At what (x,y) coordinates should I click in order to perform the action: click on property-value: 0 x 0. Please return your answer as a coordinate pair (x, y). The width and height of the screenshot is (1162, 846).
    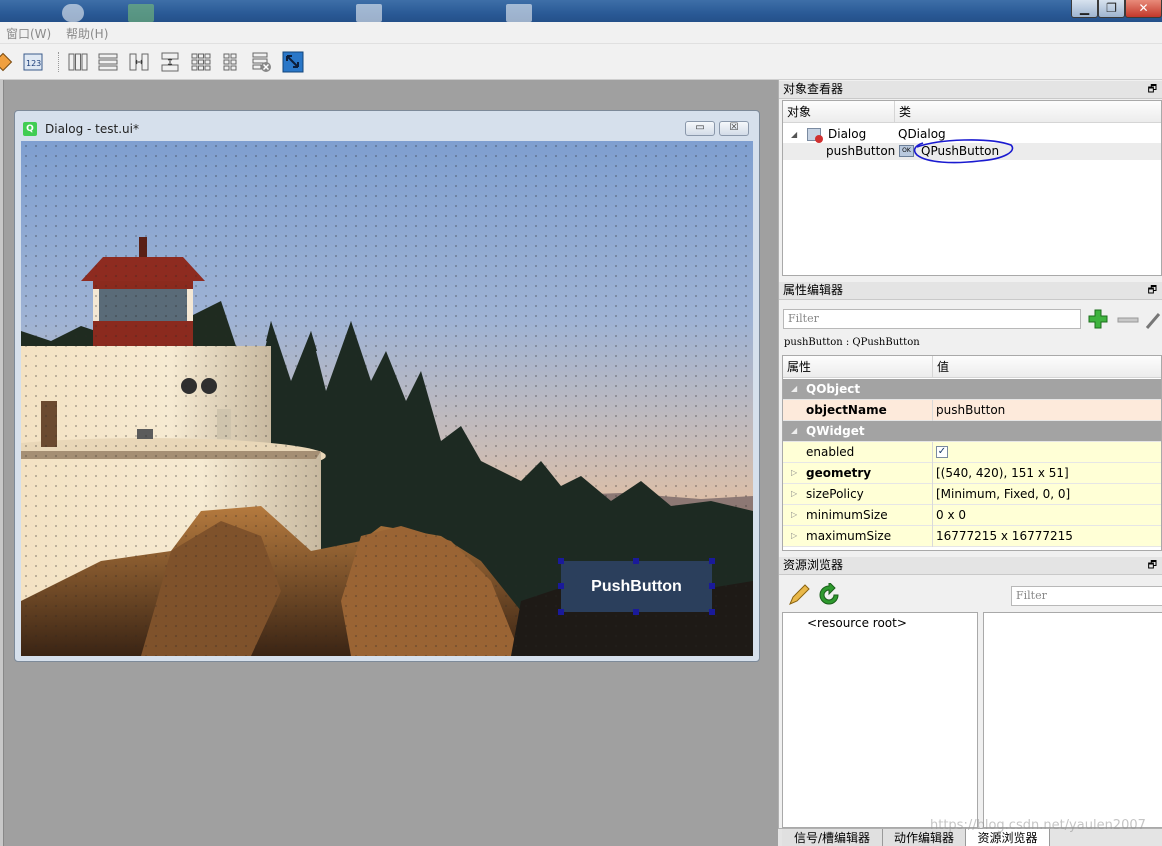
    Looking at the image, I should click on (951, 515).